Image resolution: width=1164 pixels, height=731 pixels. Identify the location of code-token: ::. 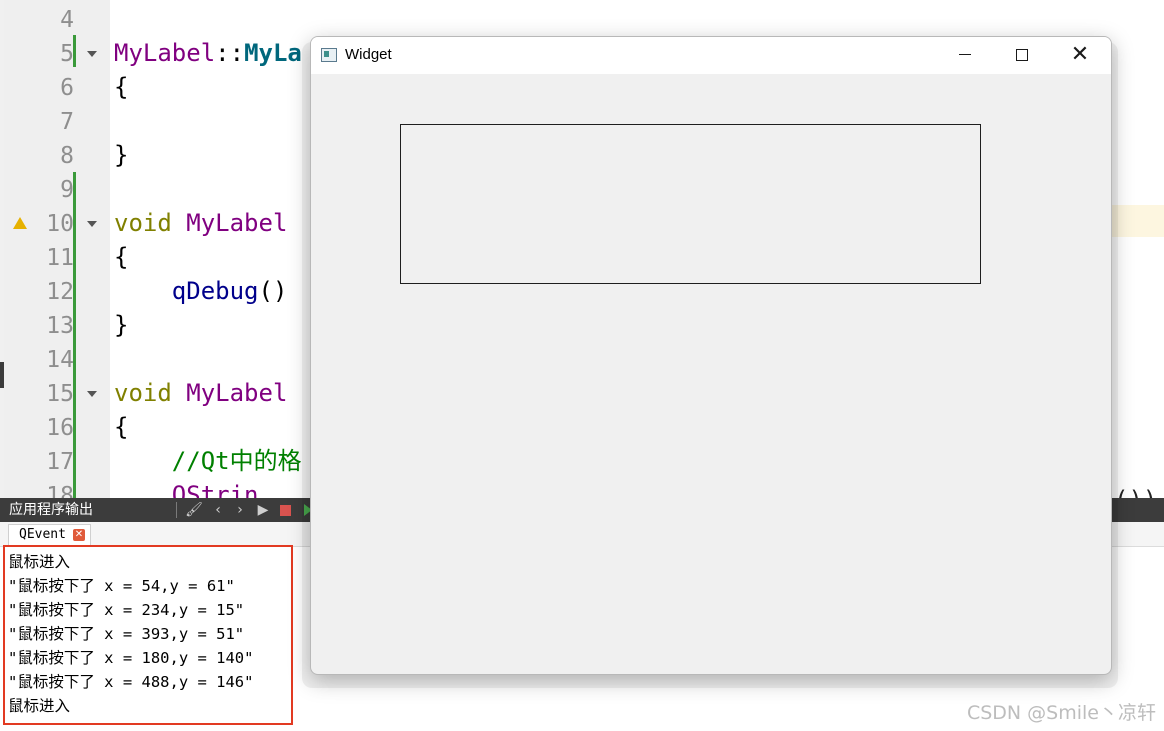
(230, 53).